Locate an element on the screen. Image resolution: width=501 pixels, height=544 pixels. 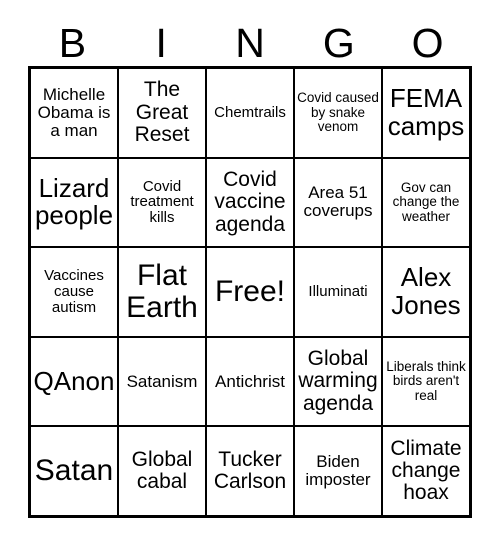
bingo-cell: Global cabal is located at coordinates (163, 471).